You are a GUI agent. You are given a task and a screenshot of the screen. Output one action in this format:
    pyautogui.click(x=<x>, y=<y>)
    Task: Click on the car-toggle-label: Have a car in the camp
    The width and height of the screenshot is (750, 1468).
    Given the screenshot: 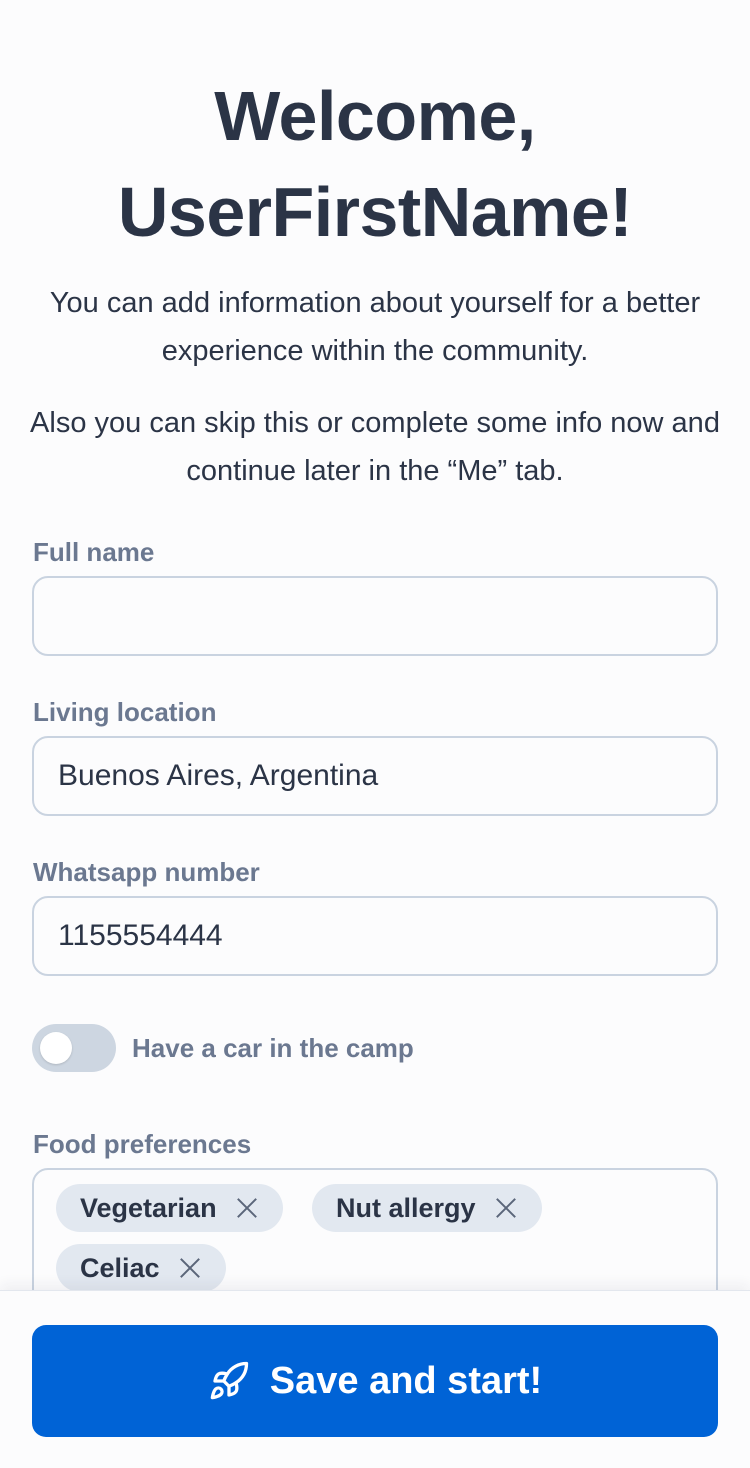 What is the action you would take?
    pyautogui.click(x=273, y=1047)
    